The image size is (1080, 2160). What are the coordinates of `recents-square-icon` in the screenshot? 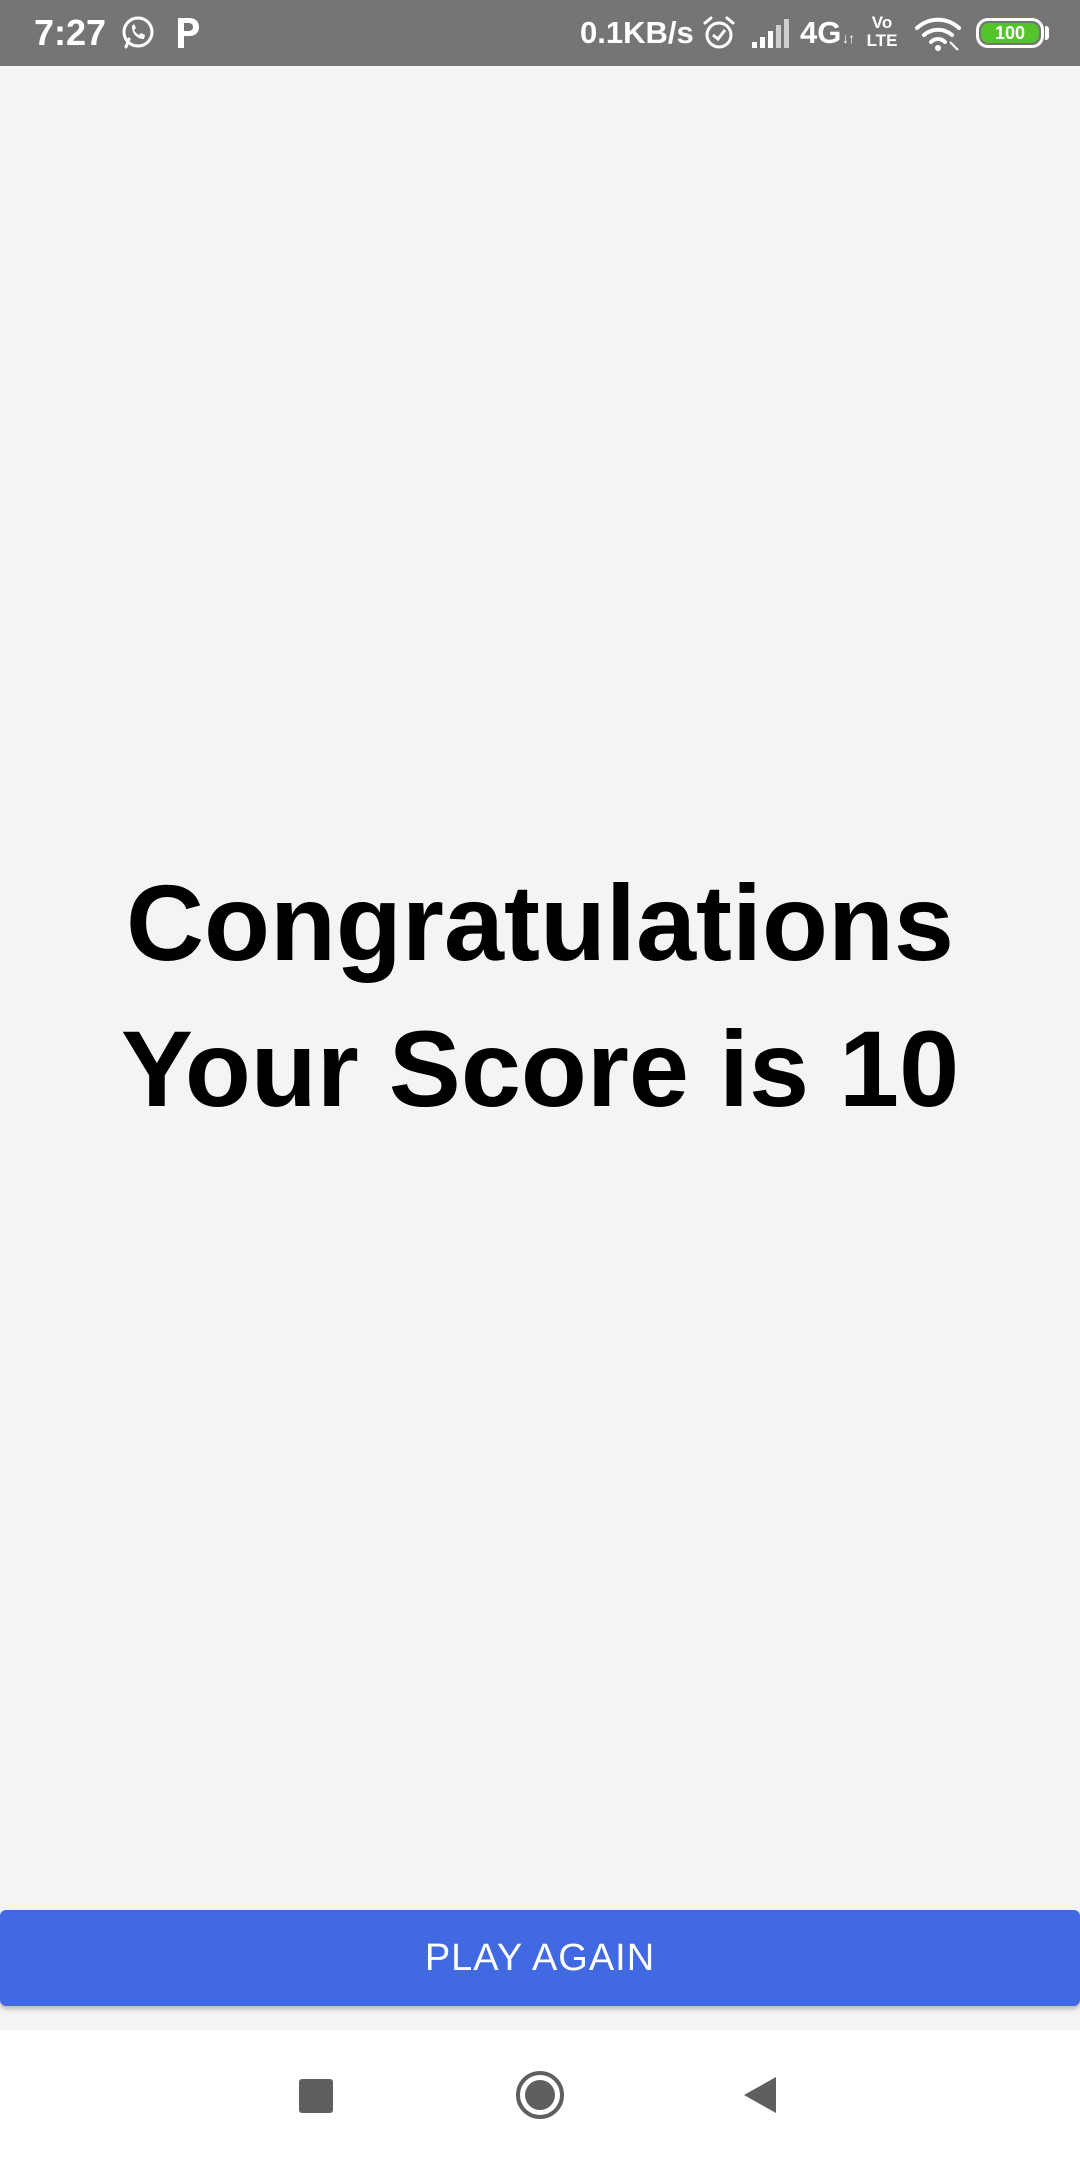 It's located at (316, 2096).